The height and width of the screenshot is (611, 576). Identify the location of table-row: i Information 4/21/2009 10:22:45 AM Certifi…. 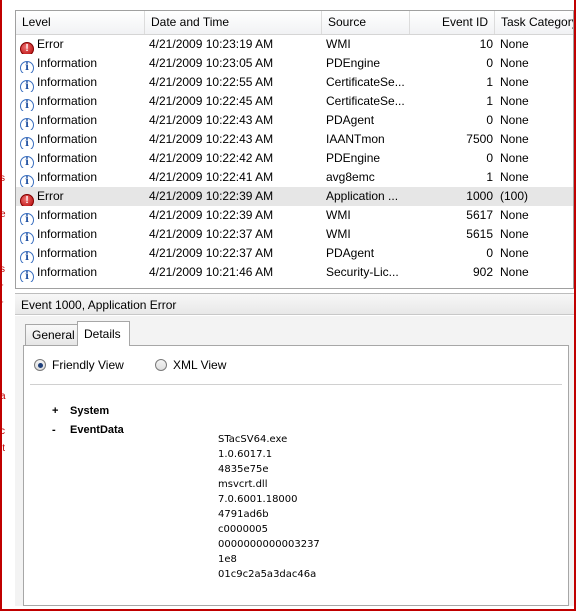
(294, 101).